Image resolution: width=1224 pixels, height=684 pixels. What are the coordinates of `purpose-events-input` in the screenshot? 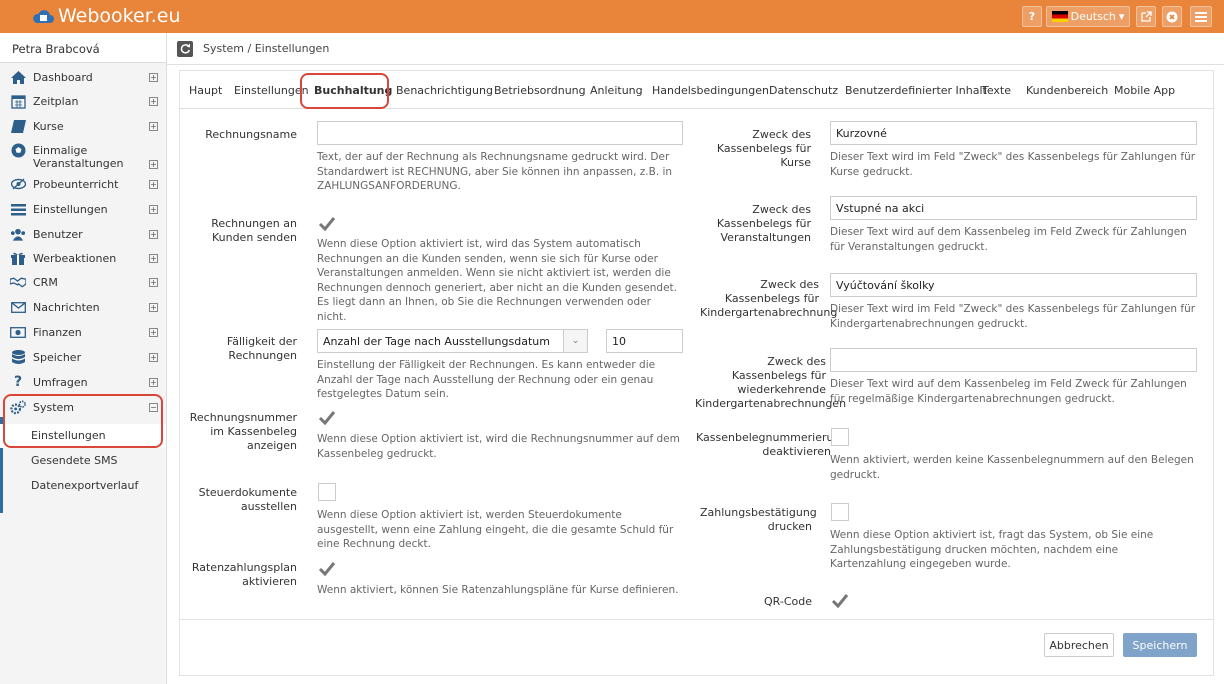 It's located at (1013, 208).